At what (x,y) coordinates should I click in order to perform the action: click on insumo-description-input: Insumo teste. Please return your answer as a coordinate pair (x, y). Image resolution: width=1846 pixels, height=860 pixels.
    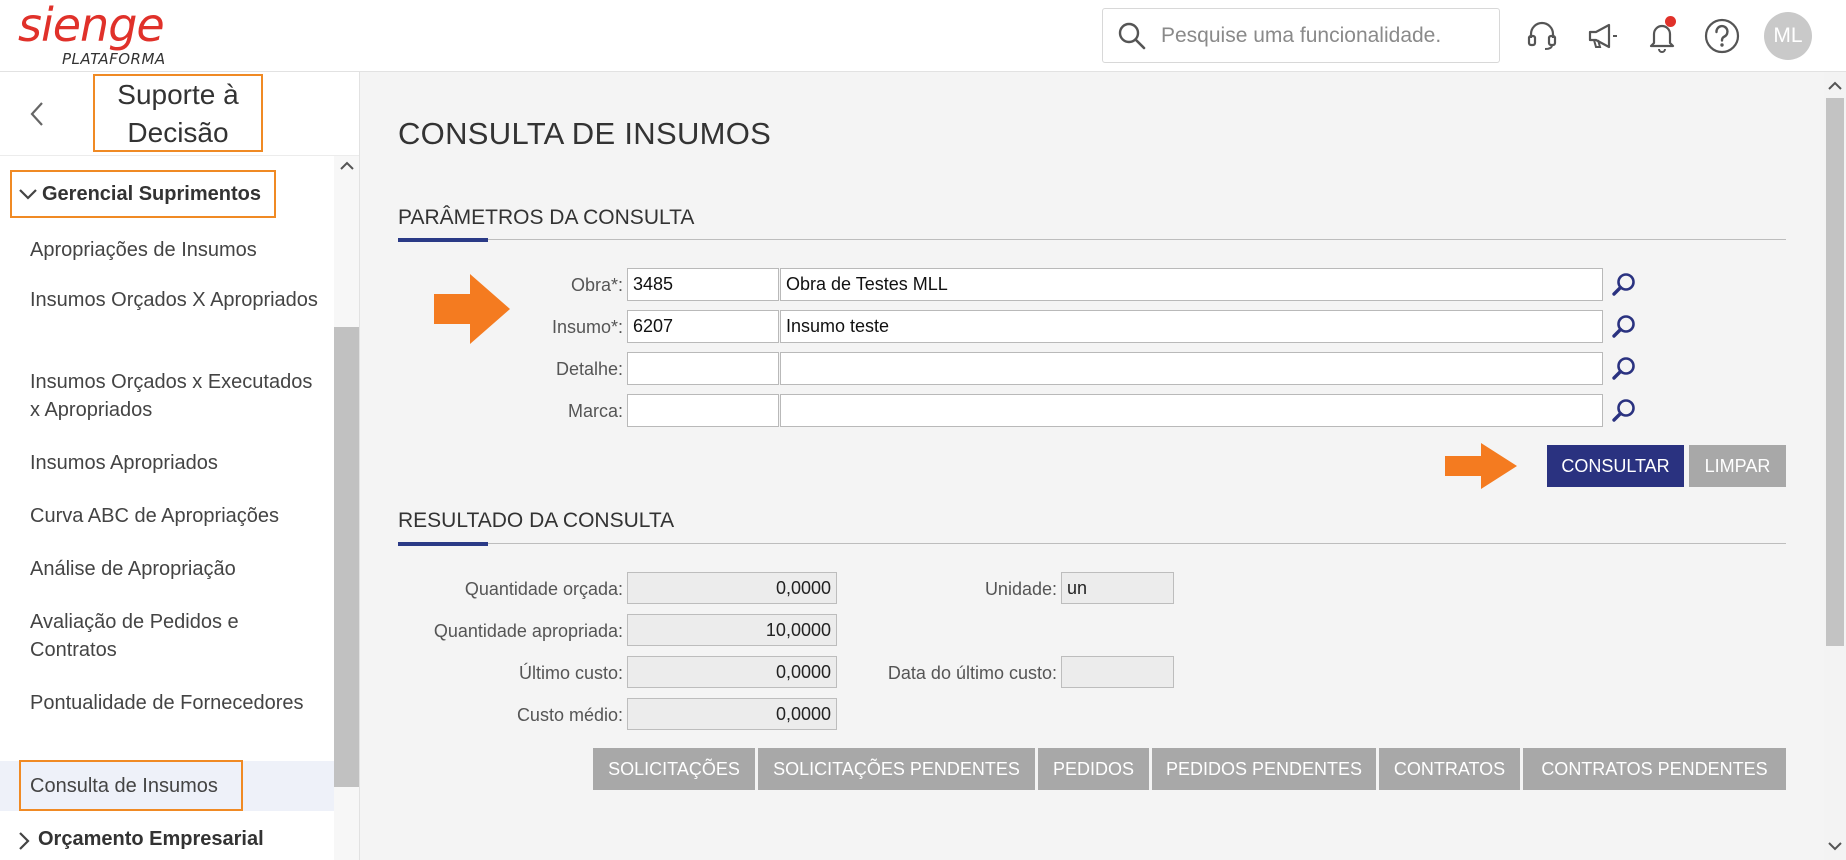
    Looking at the image, I should click on (1191, 326).